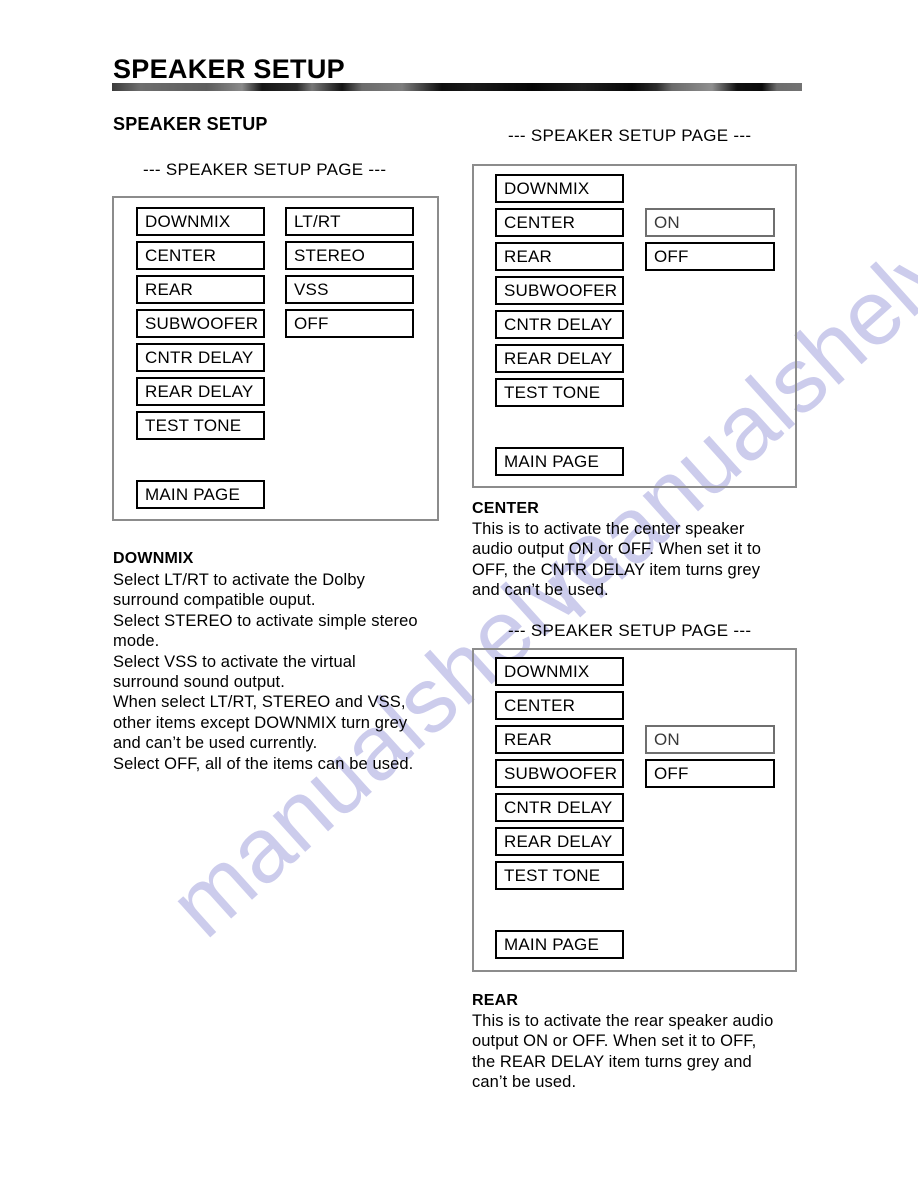 This screenshot has height=1188, width=918. What do you see at coordinates (505, 508) in the screenshot?
I see `caption-title-center: CENTER` at bounding box center [505, 508].